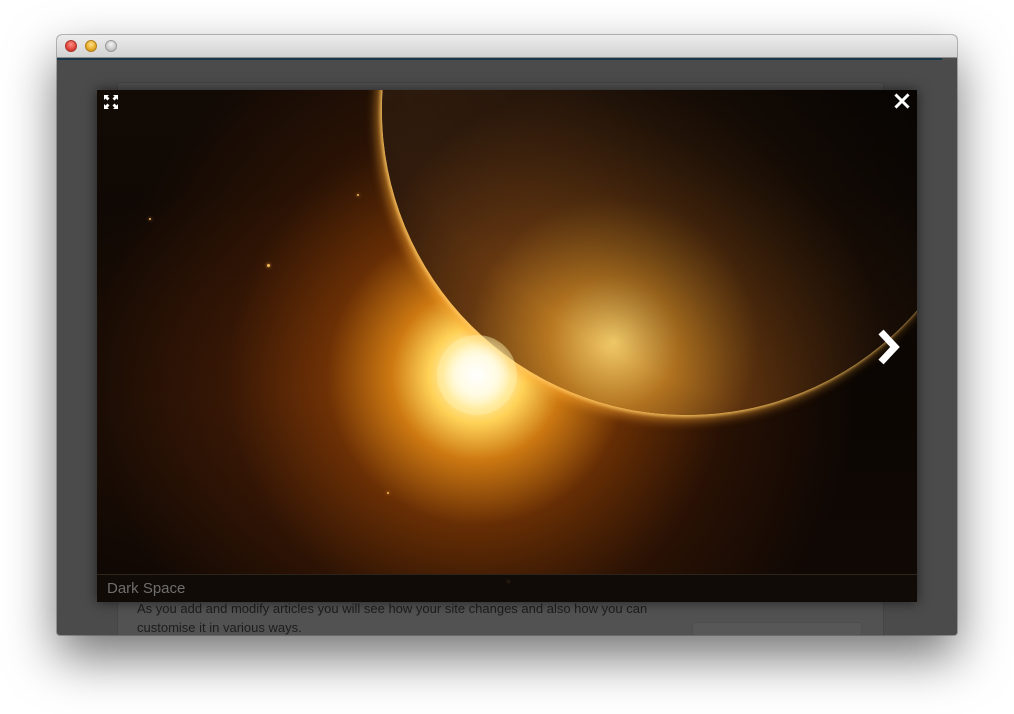 The width and height of the screenshot is (1014, 714). I want to click on window-minimize-button, so click(91, 46).